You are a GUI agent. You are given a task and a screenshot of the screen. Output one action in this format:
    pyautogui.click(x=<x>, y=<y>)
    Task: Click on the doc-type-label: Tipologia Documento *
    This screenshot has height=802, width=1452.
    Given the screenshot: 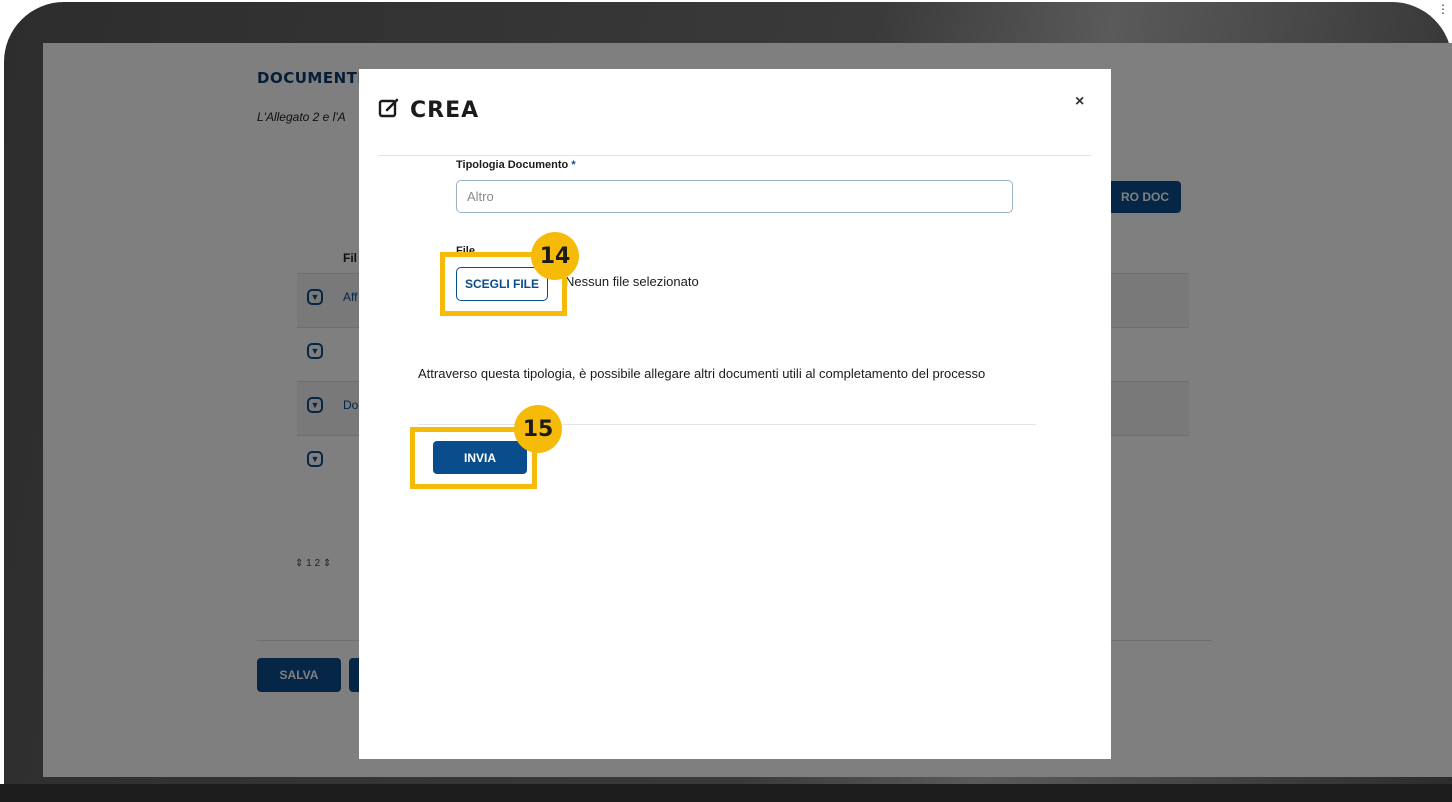 What is the action you would take?
    pyautogui.click(x=516, y=165)
    